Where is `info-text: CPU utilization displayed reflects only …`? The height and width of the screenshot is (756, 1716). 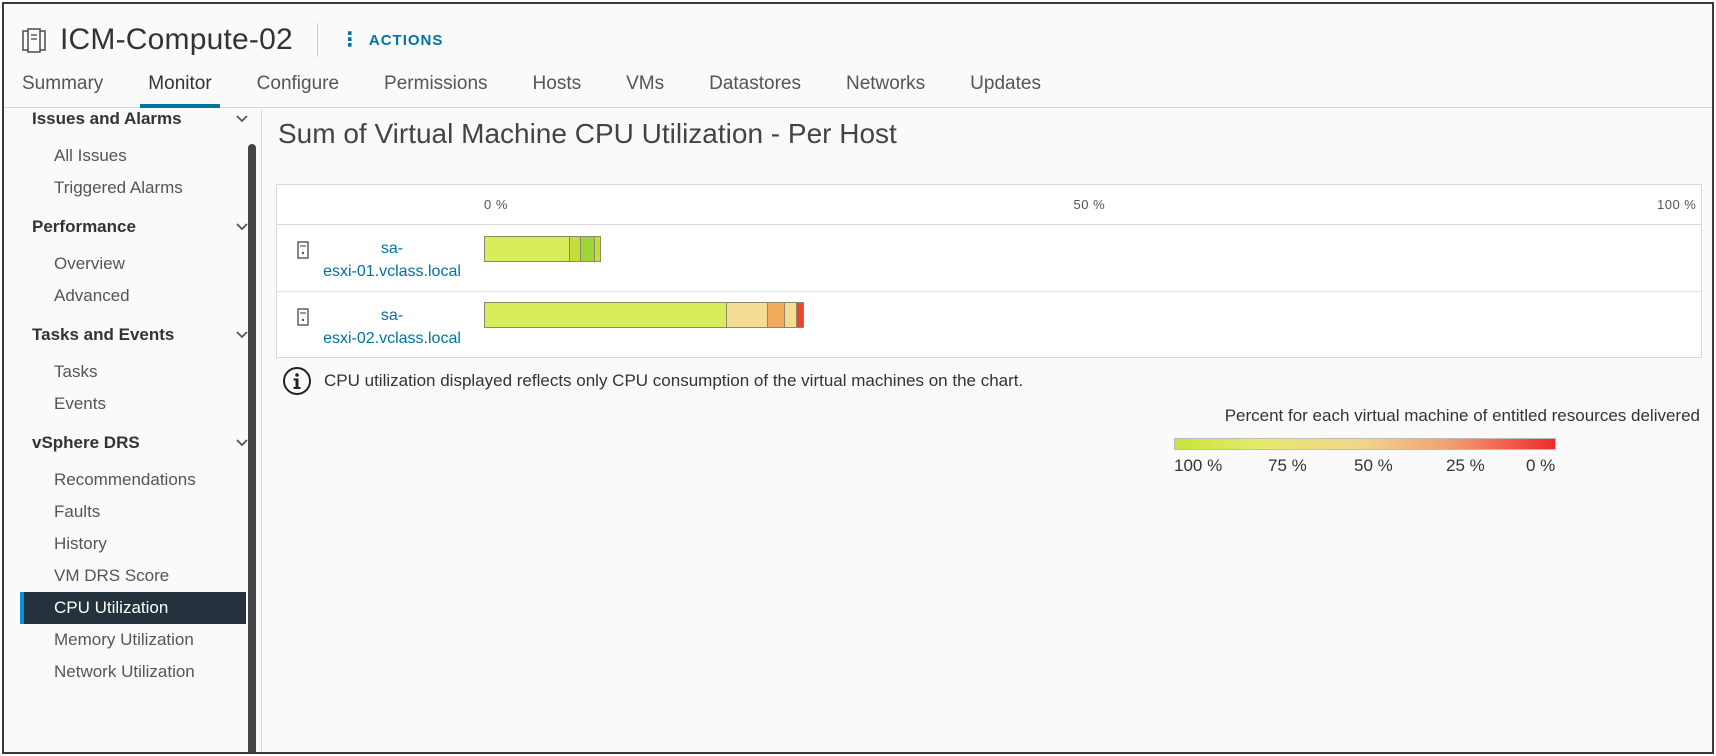 info-text: CPU utilization displayed reflects only … is located at coordinates (674, 380).